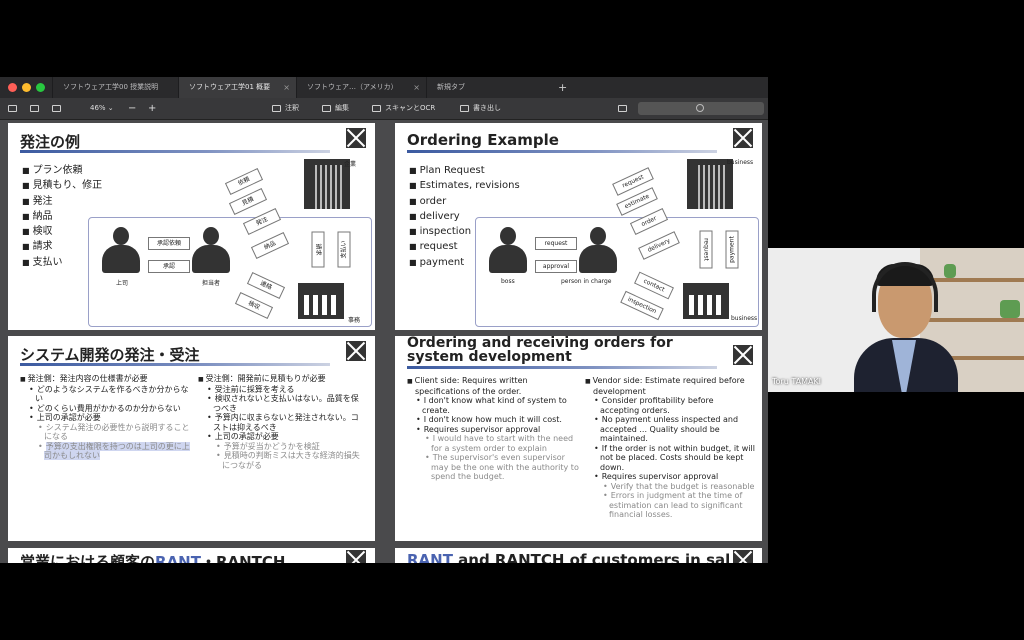  What do you see at coordinates (562, 87) in the screenshot?
I see `new-tab-button: +` at bounding box center [562, 87].